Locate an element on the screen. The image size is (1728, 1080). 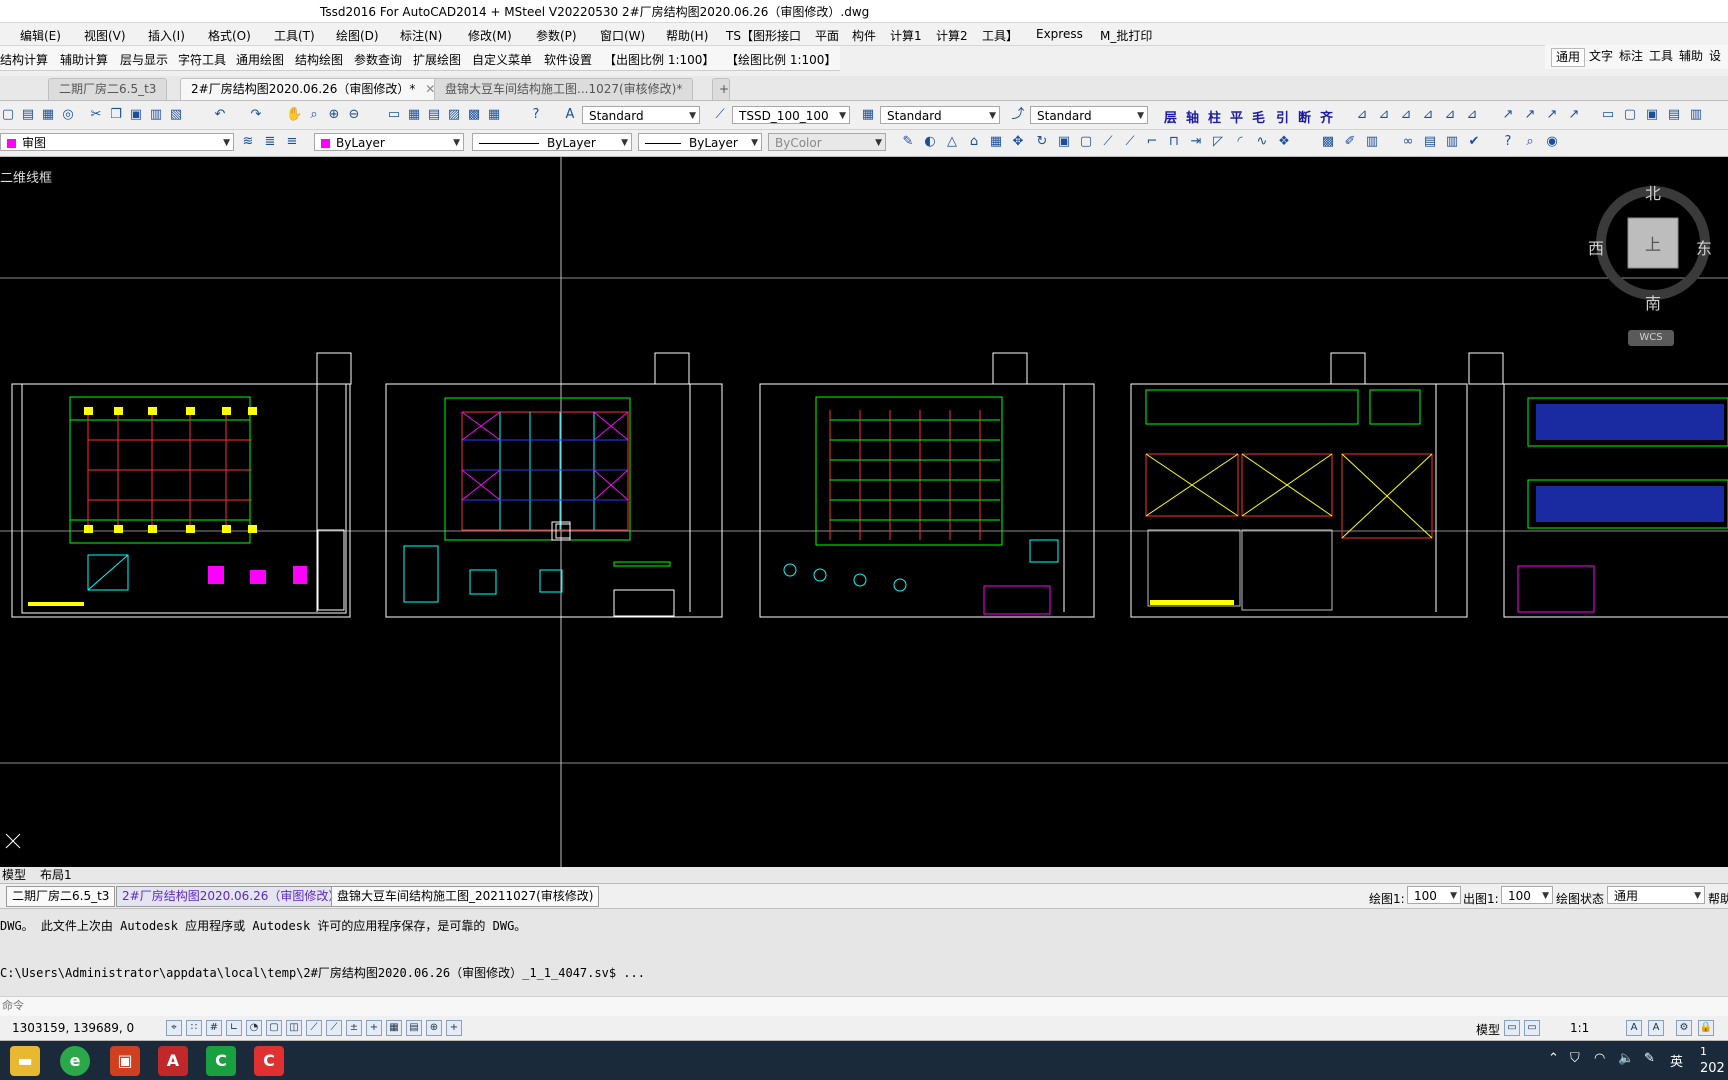
designcenter-icon: ▦ is located at coordinates (414, 115).